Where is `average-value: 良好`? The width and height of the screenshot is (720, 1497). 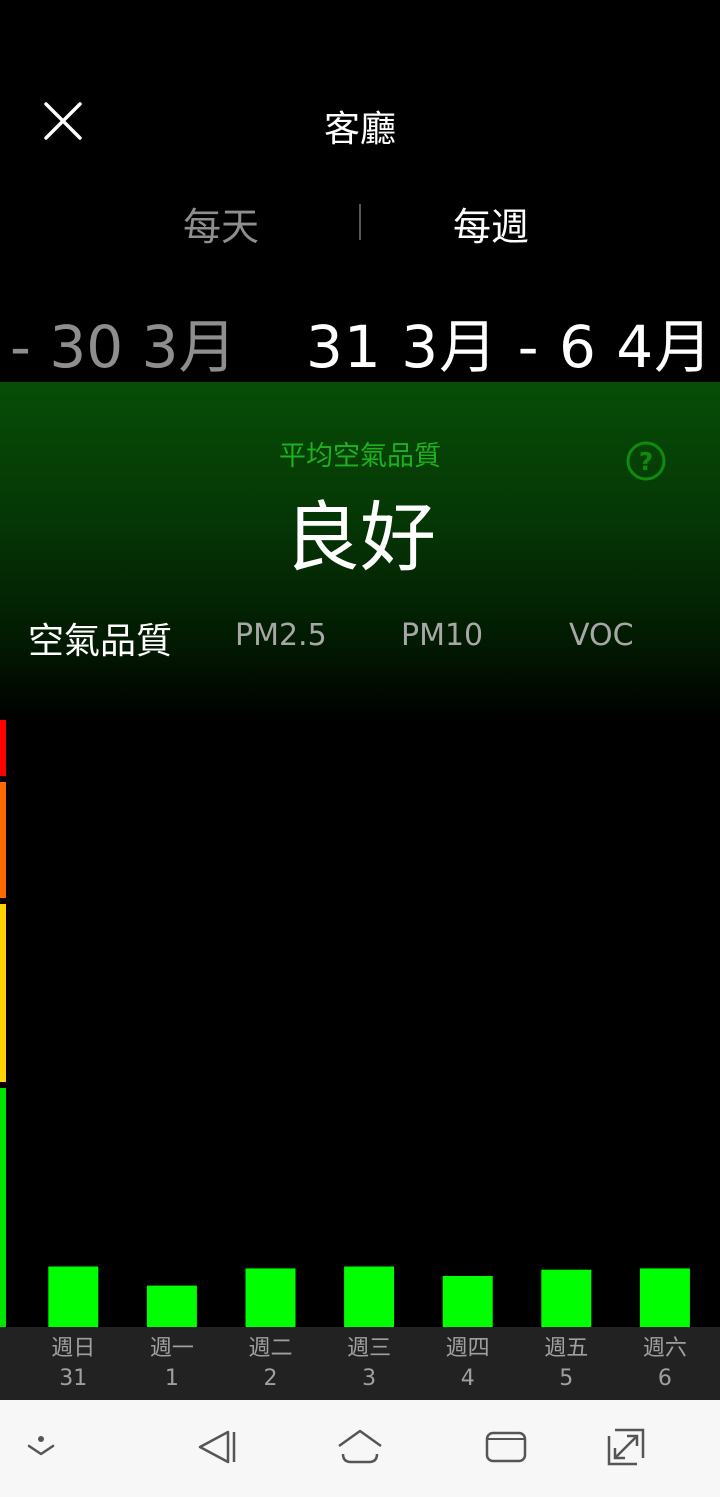 average-value: 良好 is located at coordinates (360, 537).